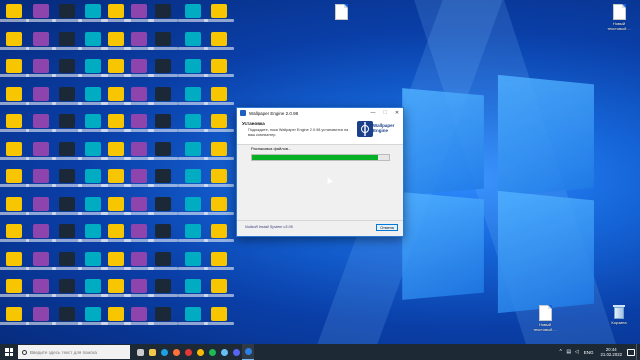  I want to click on volume-icon: ◁, so click(577, 352).